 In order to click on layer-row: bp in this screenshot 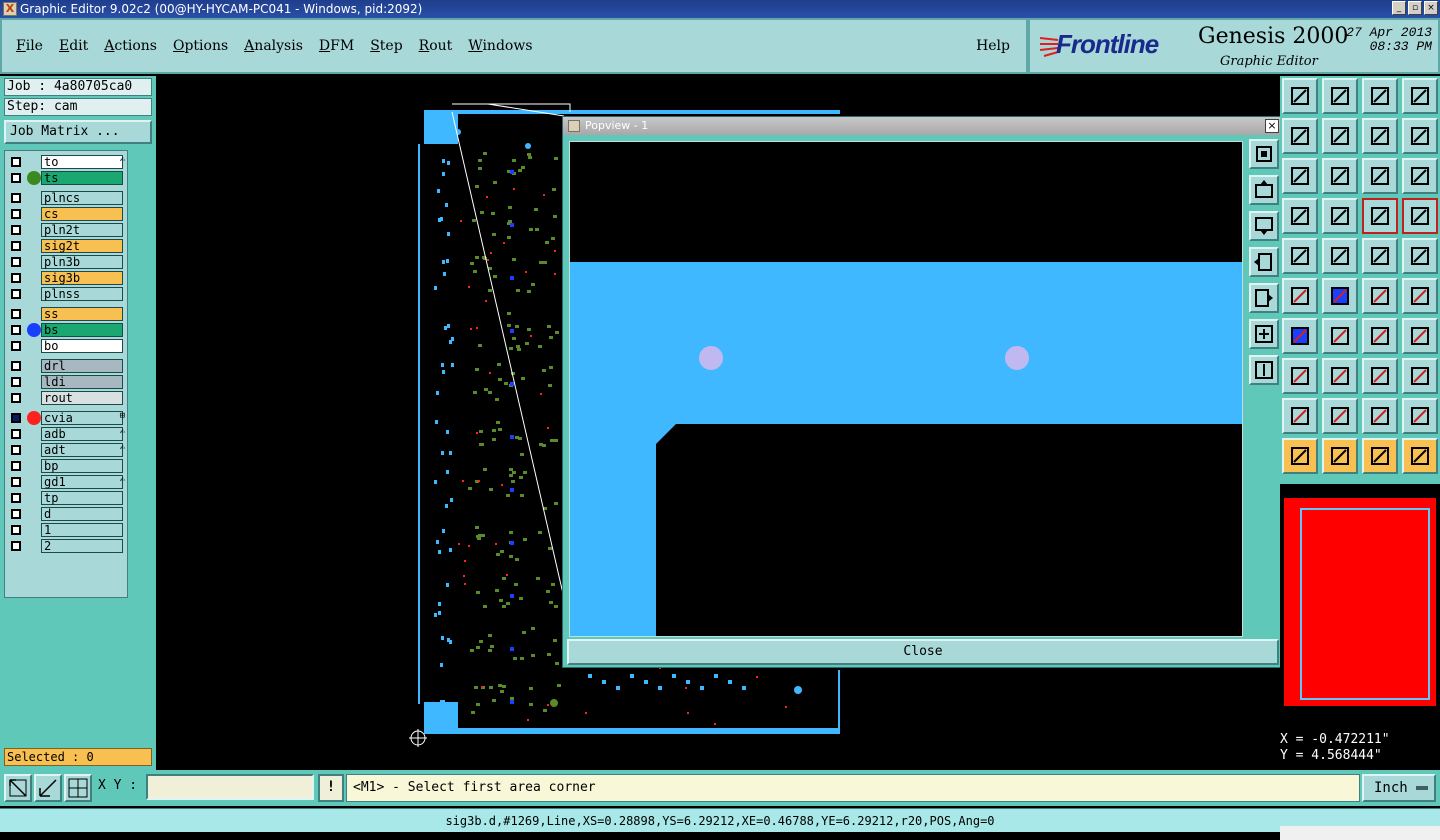, I will do `click(67, 466)`.